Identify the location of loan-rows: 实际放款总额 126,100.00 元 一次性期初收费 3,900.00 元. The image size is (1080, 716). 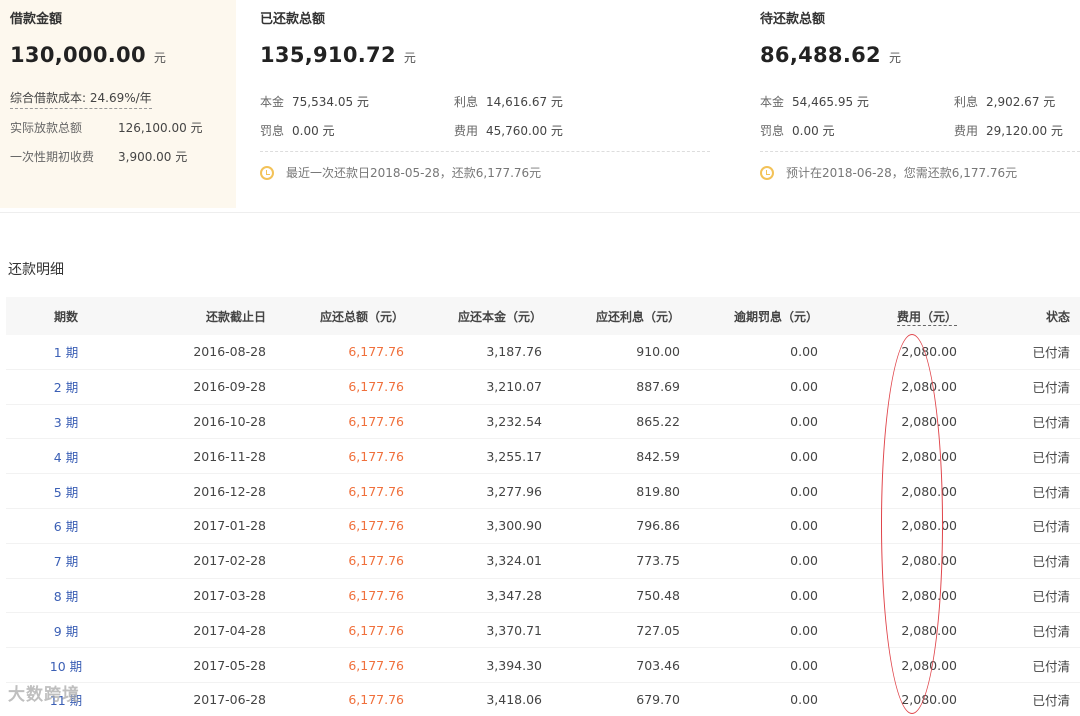
(123, 142).